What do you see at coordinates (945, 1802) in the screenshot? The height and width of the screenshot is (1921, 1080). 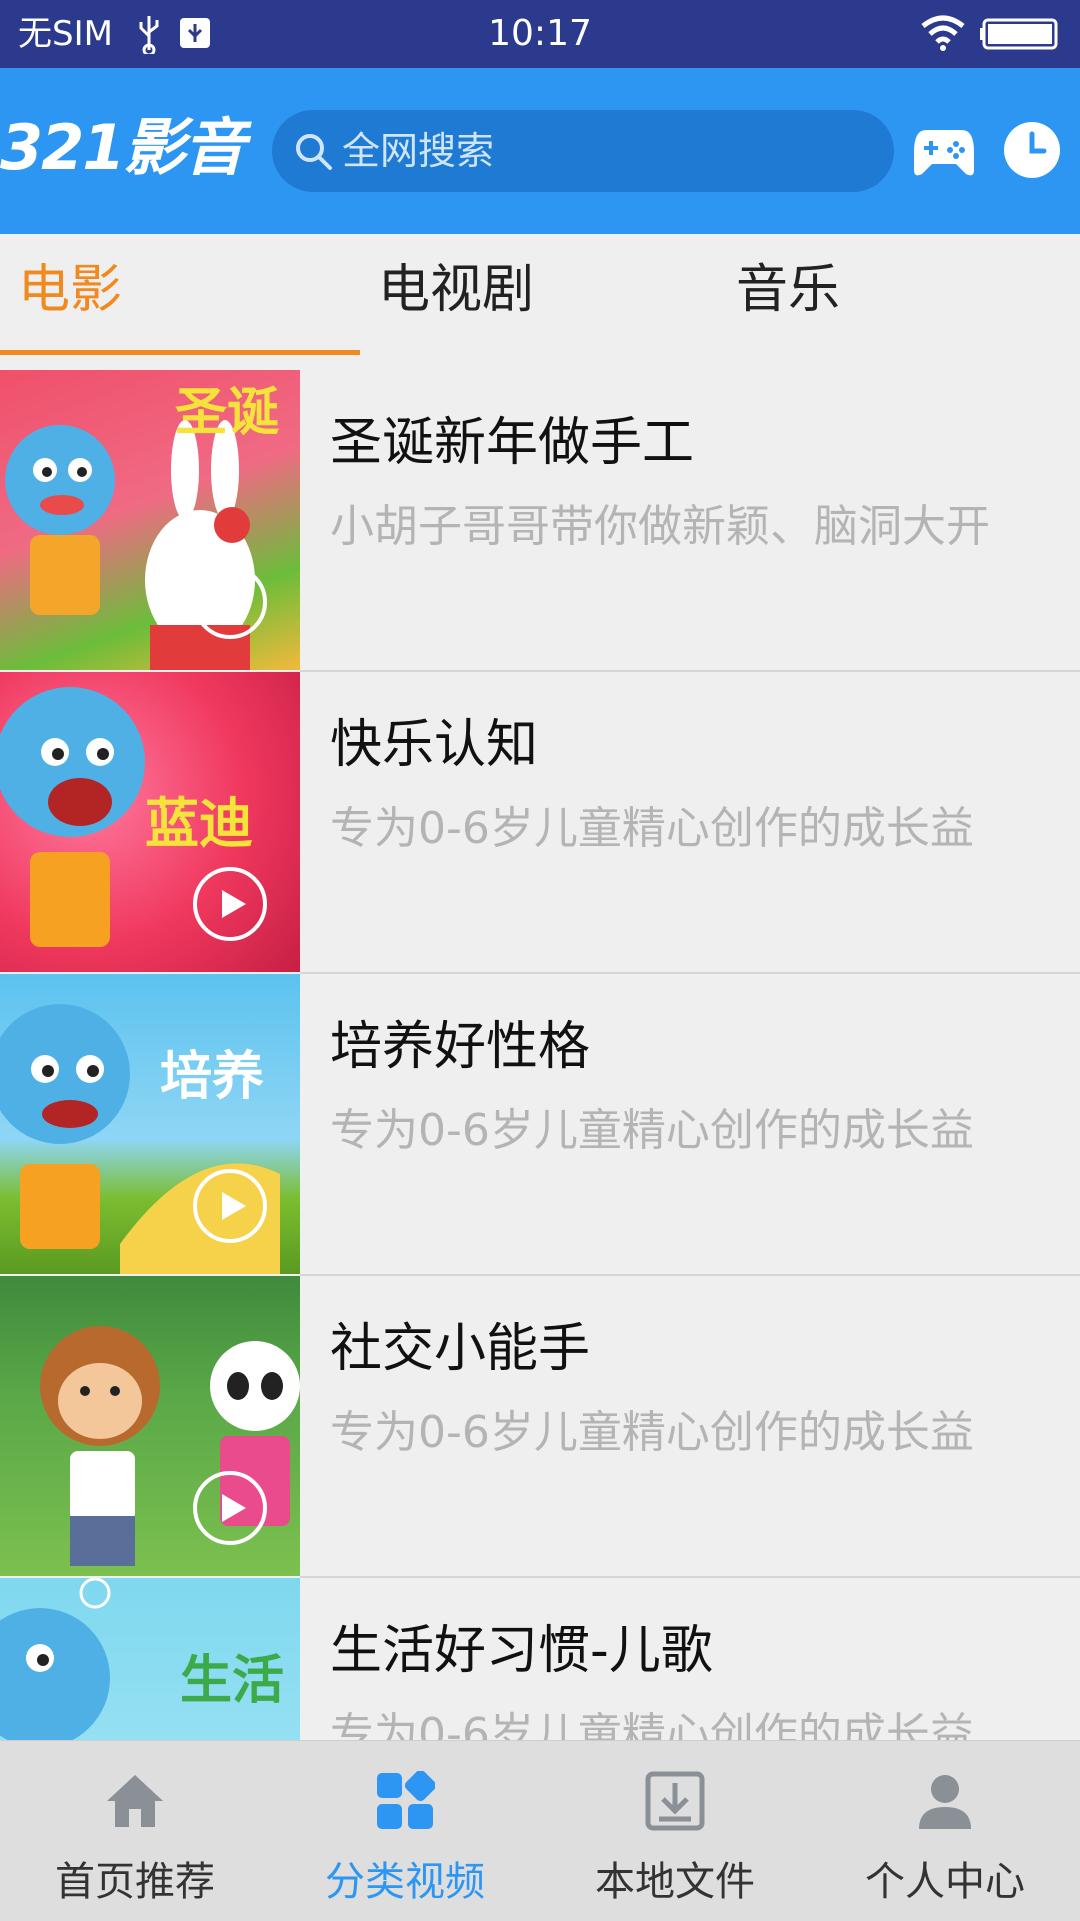 I see `person-icon` at bounding box center [945, 1802].